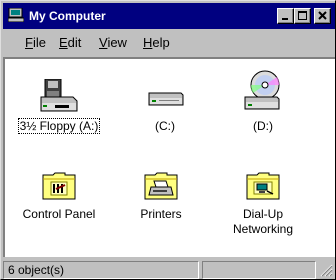  I want to click on status-bar: 6 object(s), so click(169, 269).